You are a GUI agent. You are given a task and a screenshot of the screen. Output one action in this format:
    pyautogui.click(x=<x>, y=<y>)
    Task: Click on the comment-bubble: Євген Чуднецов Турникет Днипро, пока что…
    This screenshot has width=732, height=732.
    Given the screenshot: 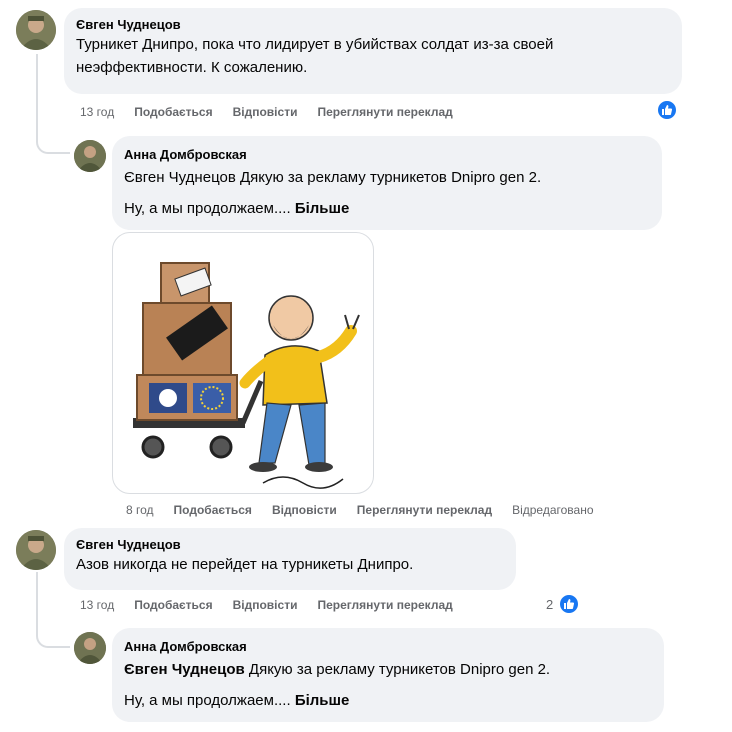 What is the action you would take?
    pyautogui.click(x=373, y=51)
    